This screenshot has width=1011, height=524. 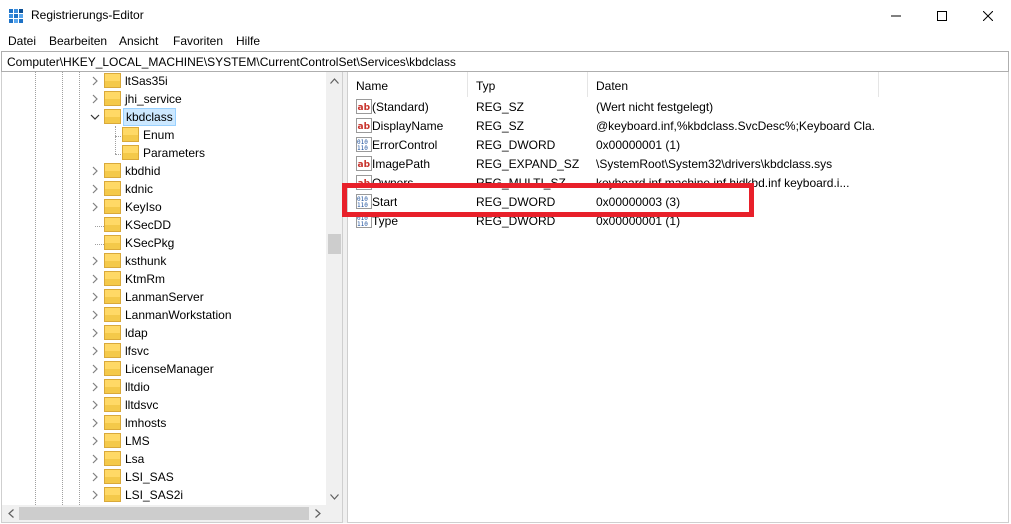 What do you see at coordinates (733, 84) in the screenshot?
I see `column-header-data: Daten` at bounding box center [733, 84].